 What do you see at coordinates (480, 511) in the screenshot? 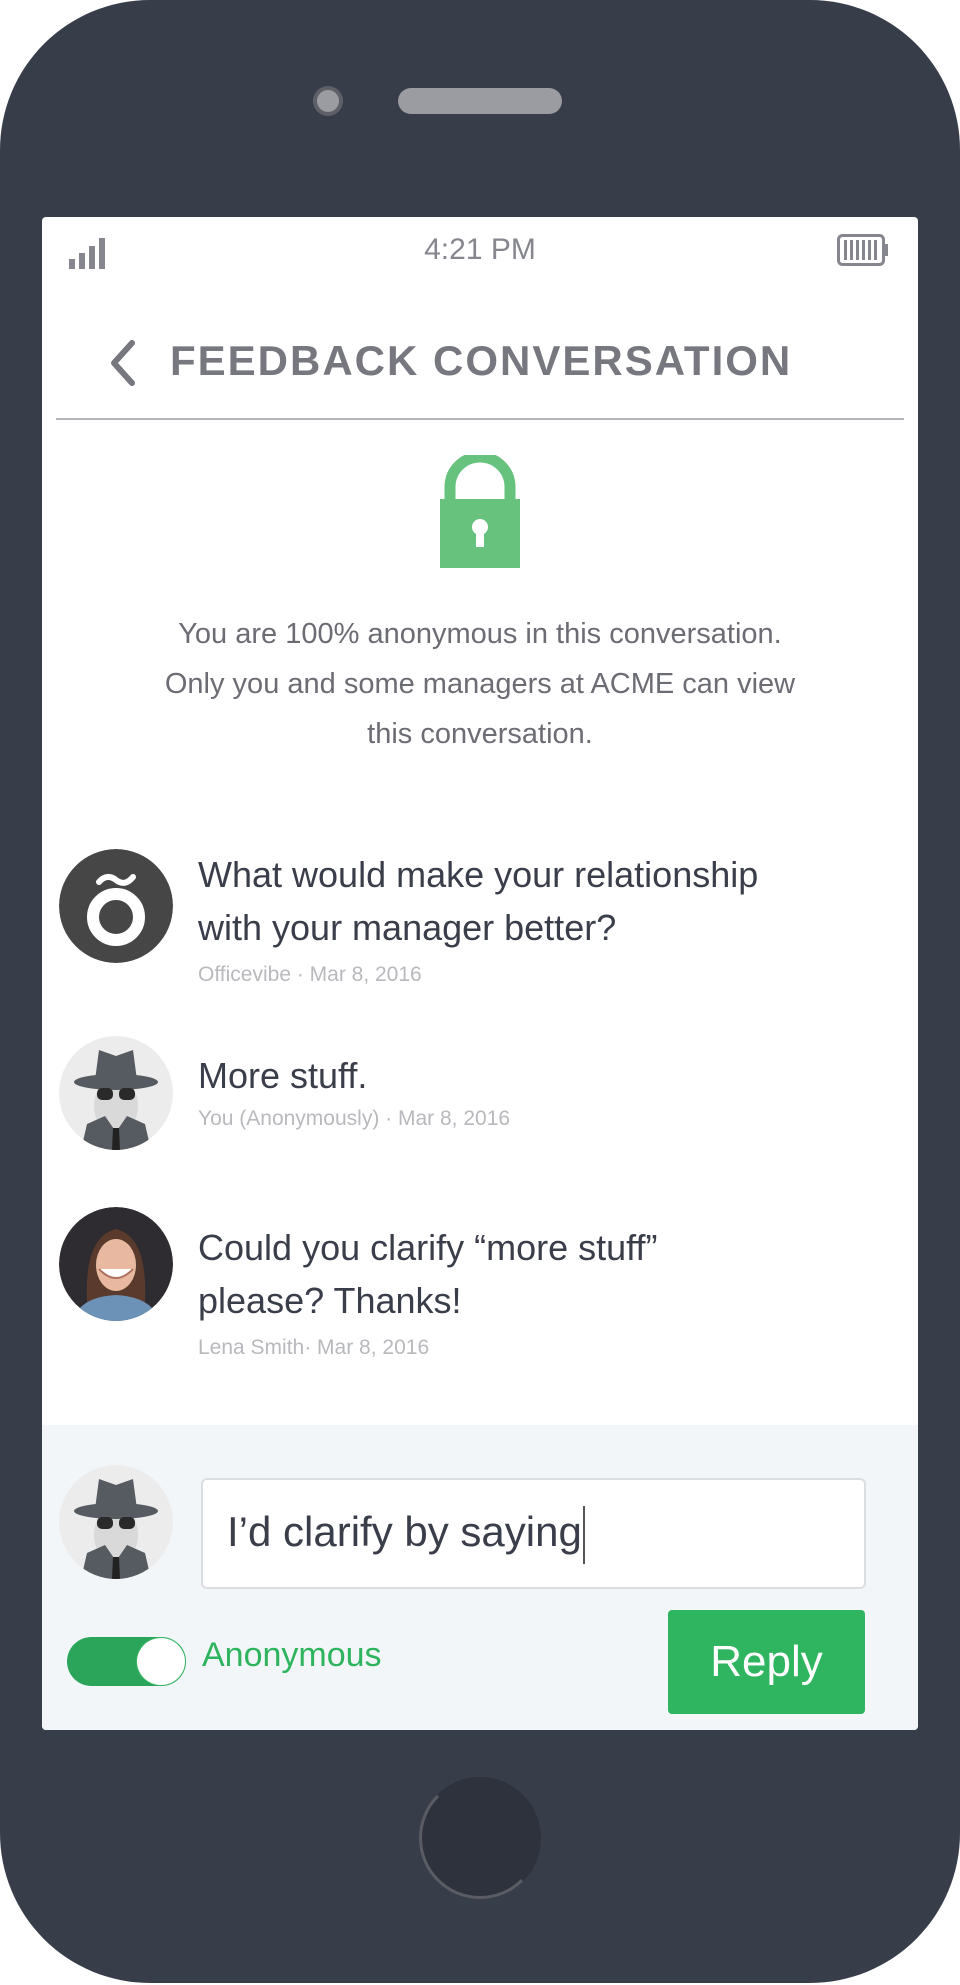
I see `lock-icon` at bounding box center [480, 511].